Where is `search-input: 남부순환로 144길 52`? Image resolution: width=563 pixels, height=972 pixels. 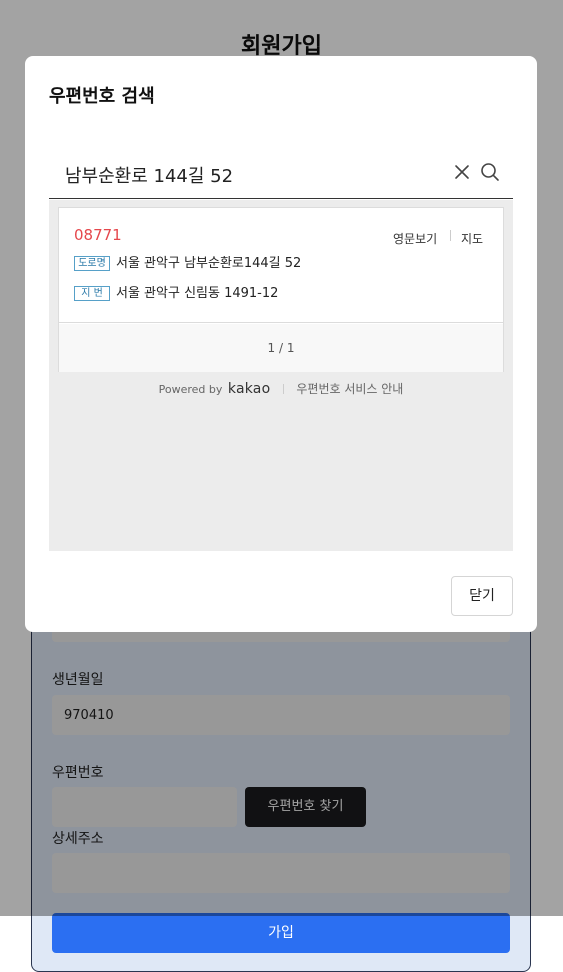 search-input: 남부순환로 144길 52 is located at coordinates (149, 175).